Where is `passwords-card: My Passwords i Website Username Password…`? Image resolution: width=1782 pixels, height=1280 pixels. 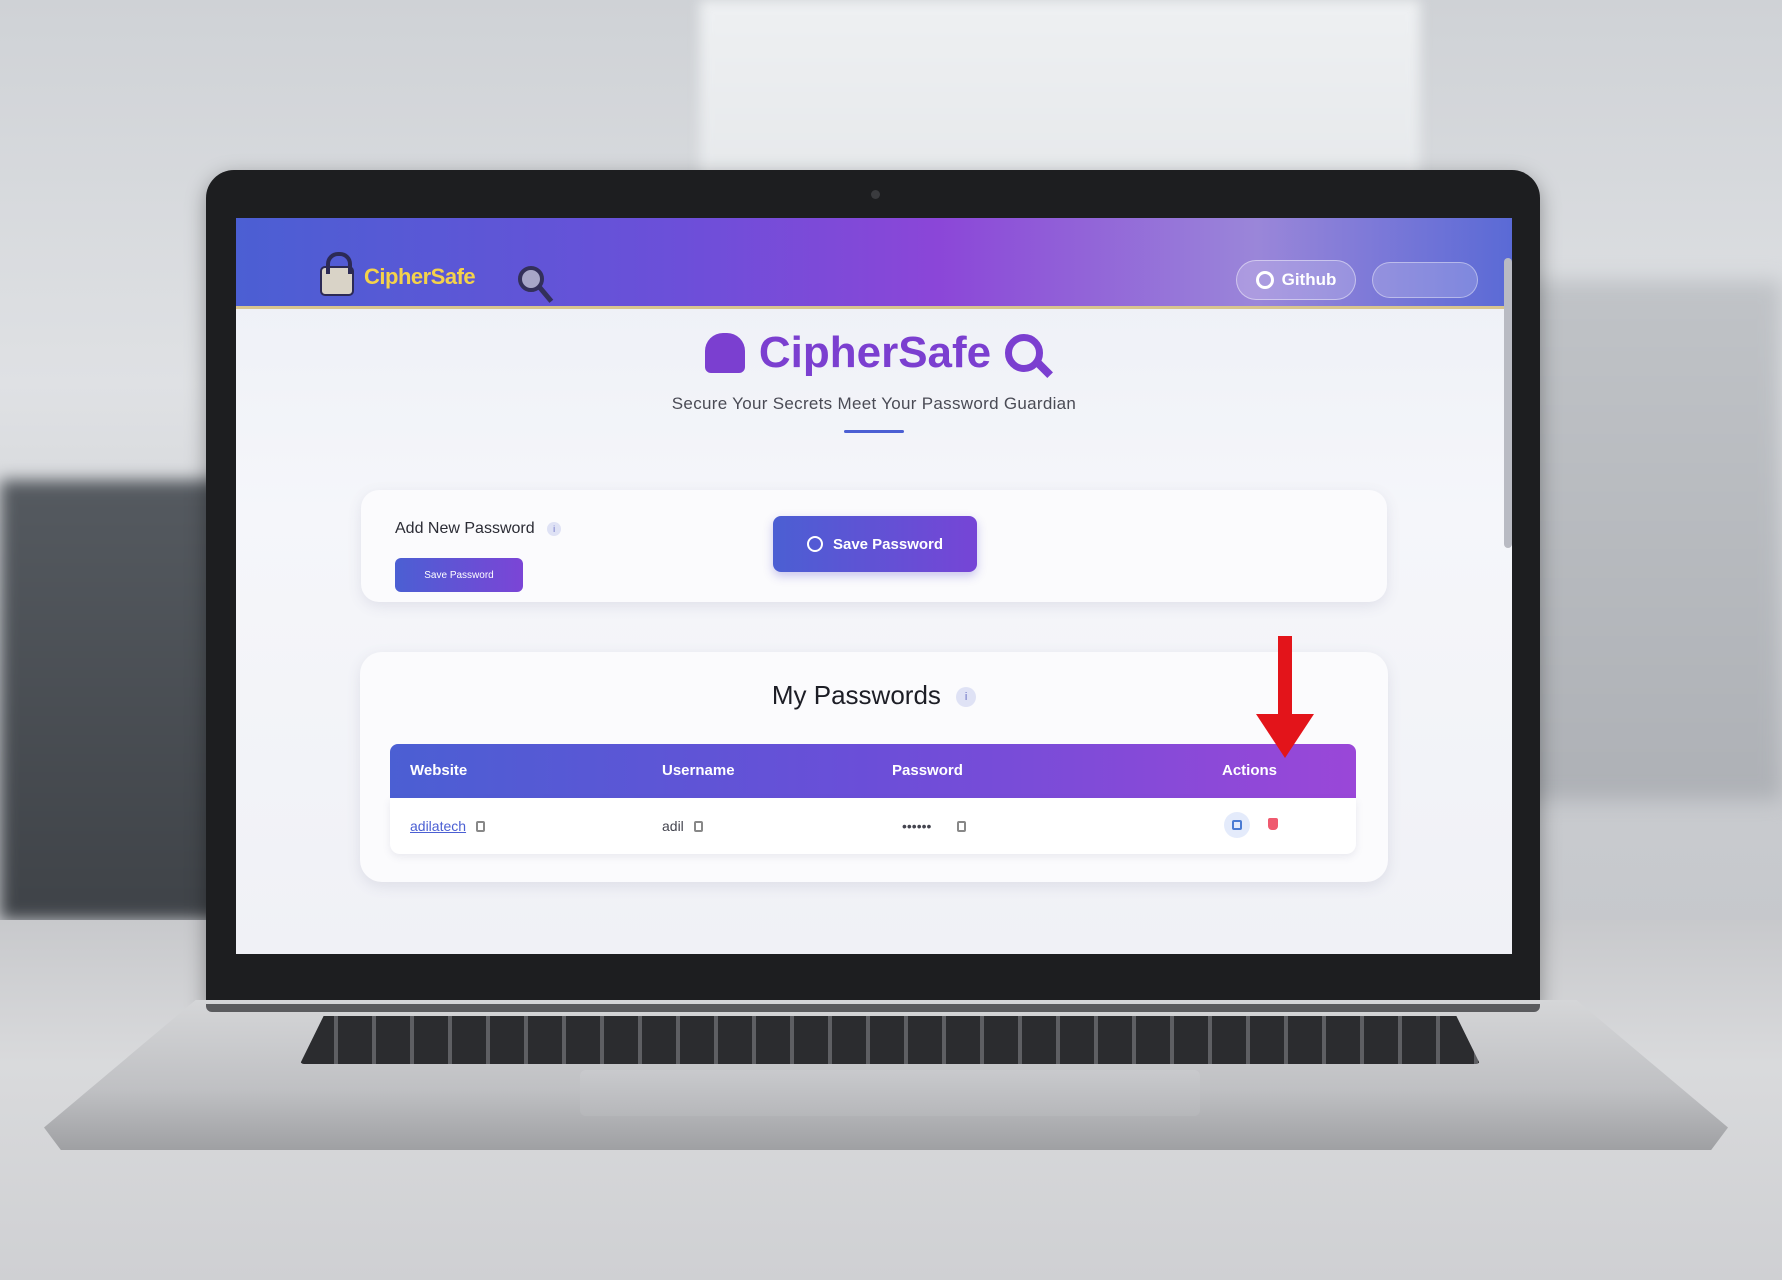
passwords-card: My Passwords i Website Username Password… is located at coordinates (874, 767).